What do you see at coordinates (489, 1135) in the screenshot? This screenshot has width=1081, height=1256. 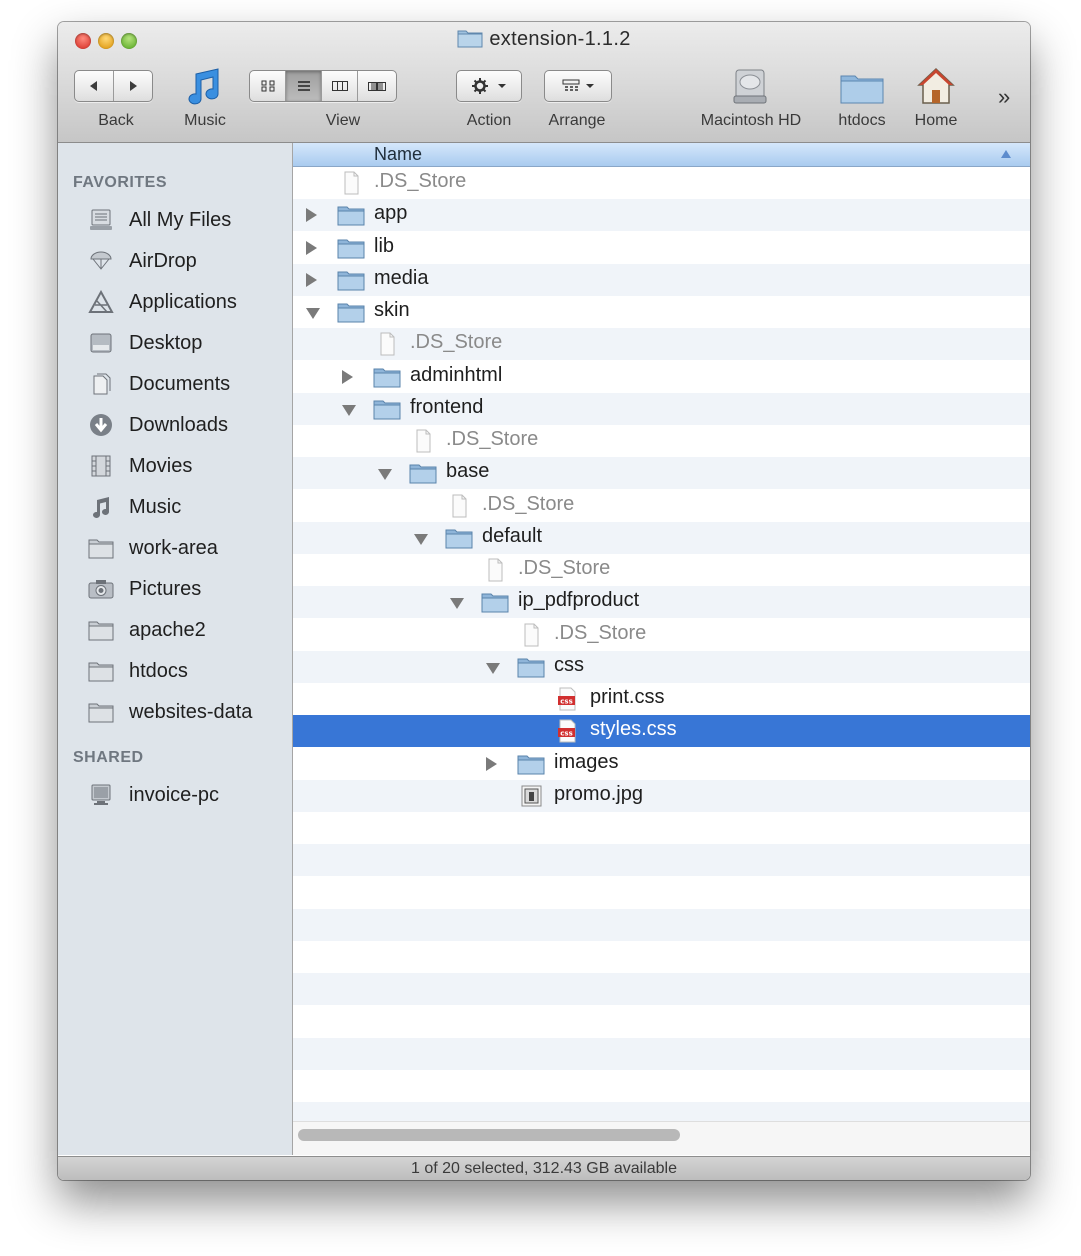 I see `scrollbar-thumb` at bounding box center [489, 1135].